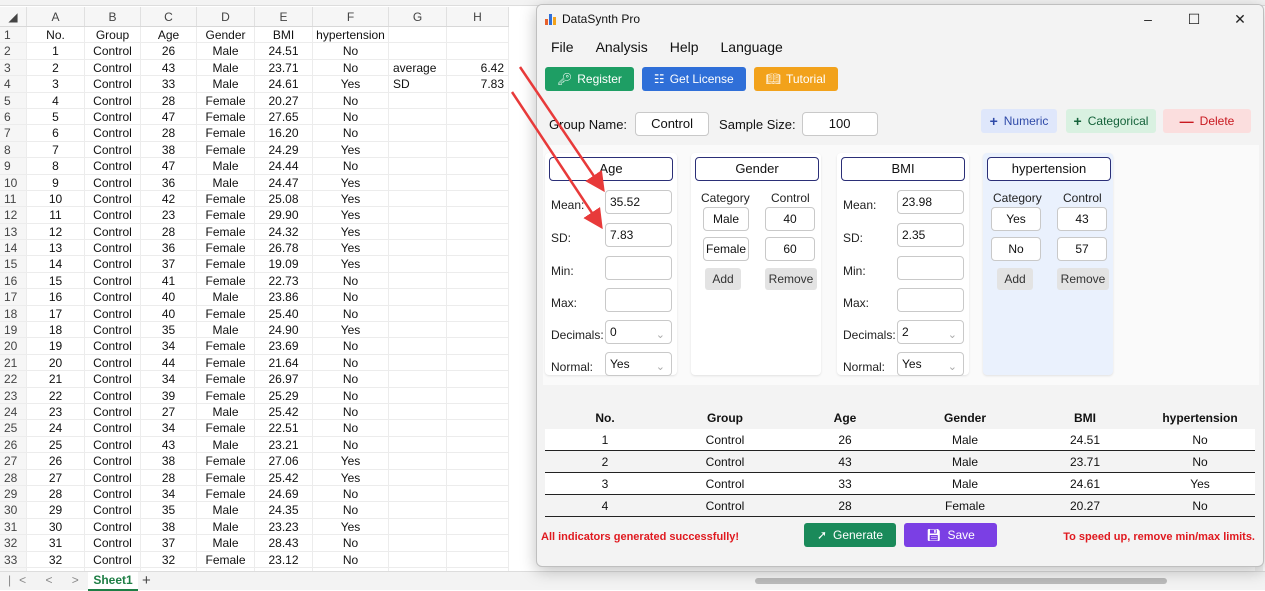 The height and width of the screenshot is (591, 1265). I want to click on sheet-cell: 26, so click(56, 461).